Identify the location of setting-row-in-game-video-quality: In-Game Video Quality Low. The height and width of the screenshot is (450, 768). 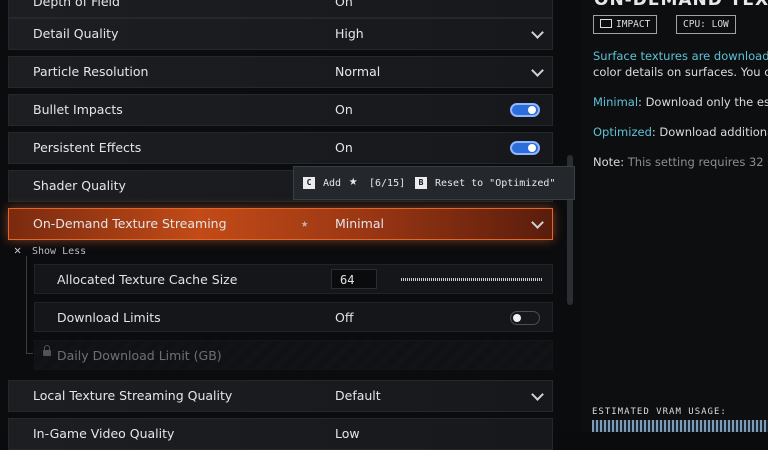
(280, 434).